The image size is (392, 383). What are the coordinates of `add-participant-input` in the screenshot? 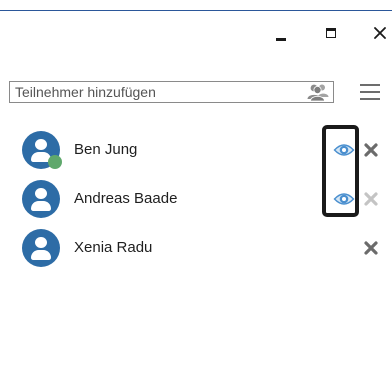 It's located at (157, 92).